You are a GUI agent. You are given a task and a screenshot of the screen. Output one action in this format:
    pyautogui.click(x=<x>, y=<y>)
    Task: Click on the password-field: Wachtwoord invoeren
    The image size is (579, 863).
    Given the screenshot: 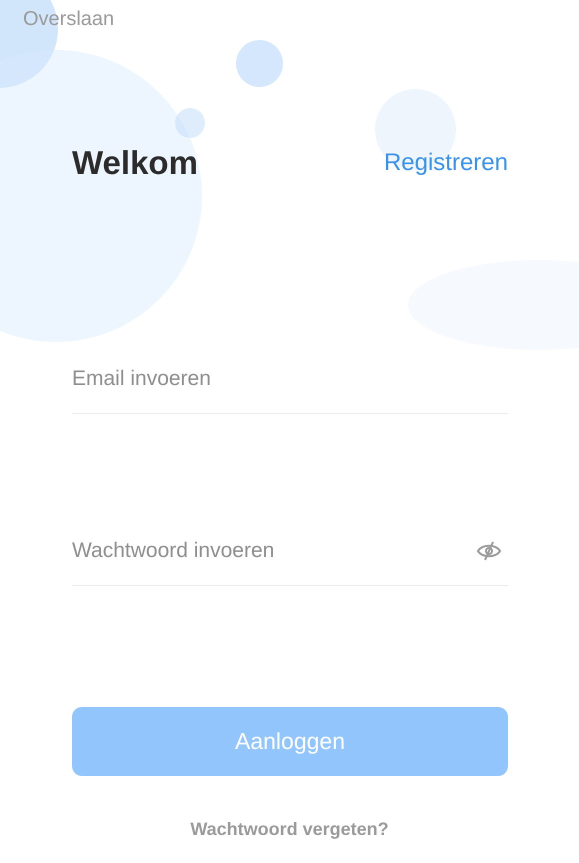 What is the action you would take?
    pyautogui.click(x=274, y=551)
    